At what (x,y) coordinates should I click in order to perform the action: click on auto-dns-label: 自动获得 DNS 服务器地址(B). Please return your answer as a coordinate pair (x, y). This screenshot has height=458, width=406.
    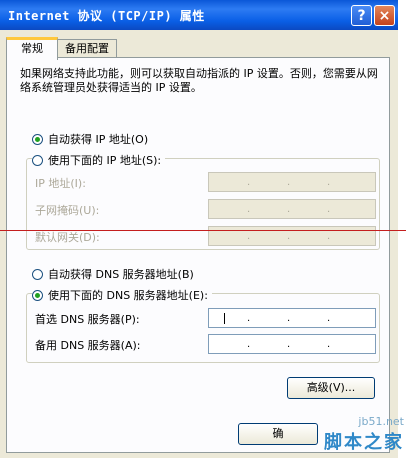
    Looking at the image, I should click on (121, 274).